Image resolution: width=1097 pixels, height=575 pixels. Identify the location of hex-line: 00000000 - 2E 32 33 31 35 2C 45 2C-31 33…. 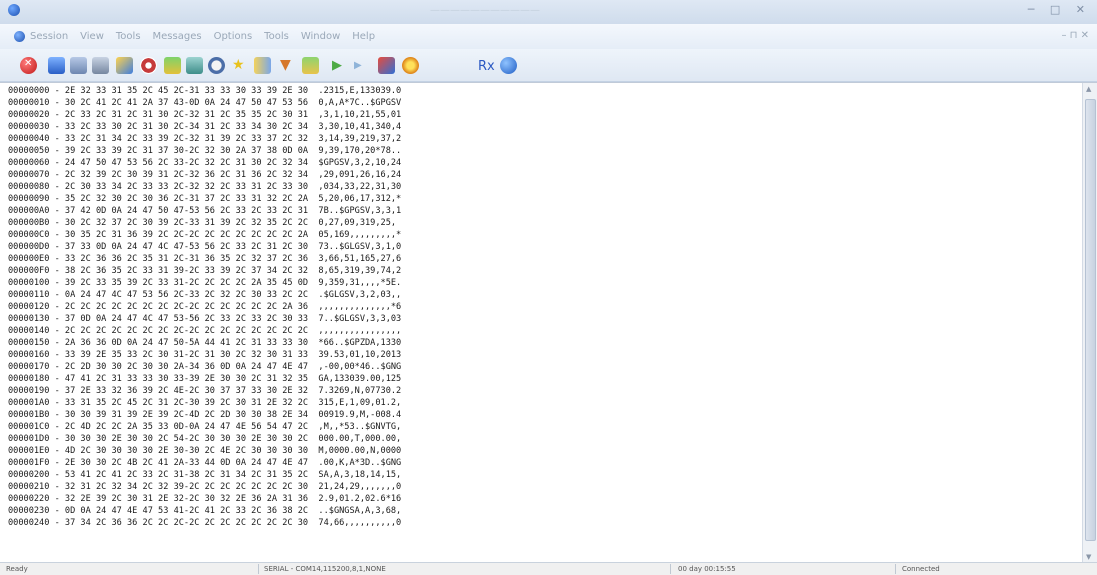
(205, 91).